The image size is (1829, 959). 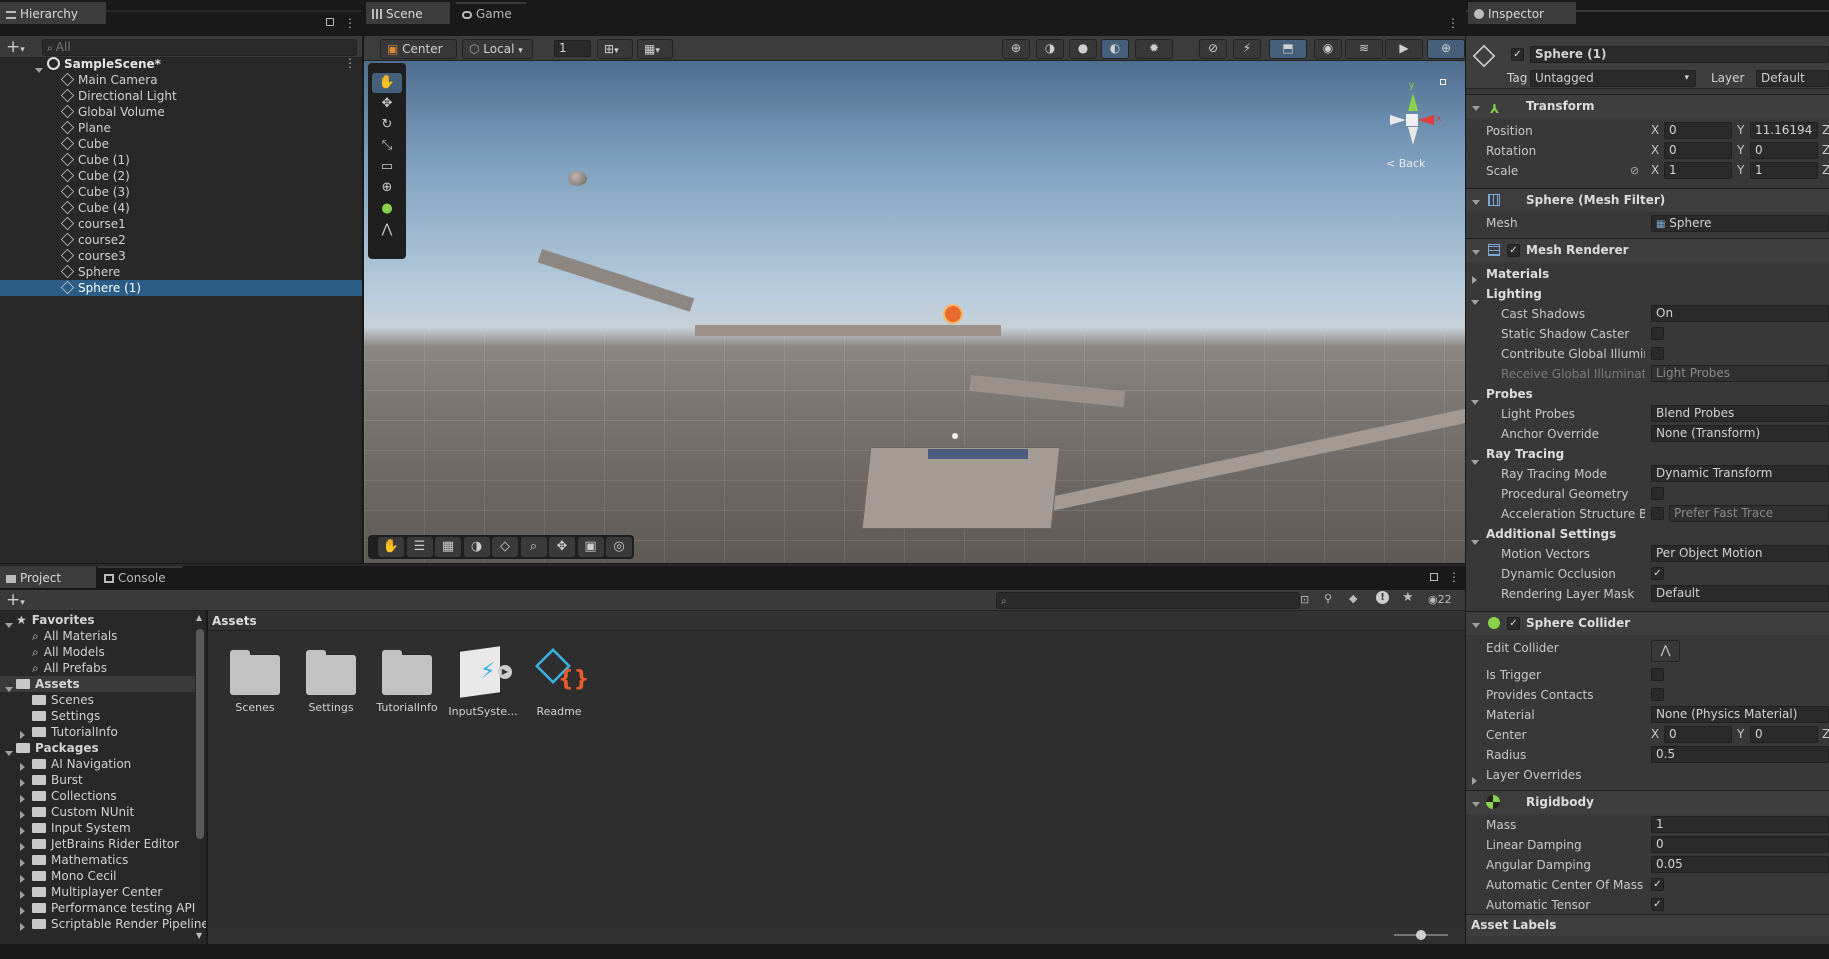 What do you see at coordinates (387, 146) in the screenshot?
I see `scale-tool-icon: ⤡` at bounding box center [387, 146].